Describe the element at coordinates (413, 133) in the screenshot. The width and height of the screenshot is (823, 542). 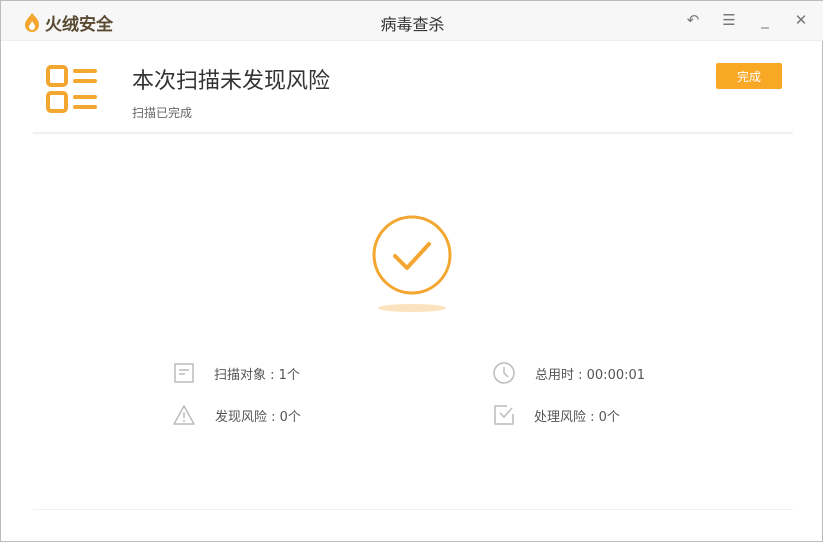
I see `divider` at that location.